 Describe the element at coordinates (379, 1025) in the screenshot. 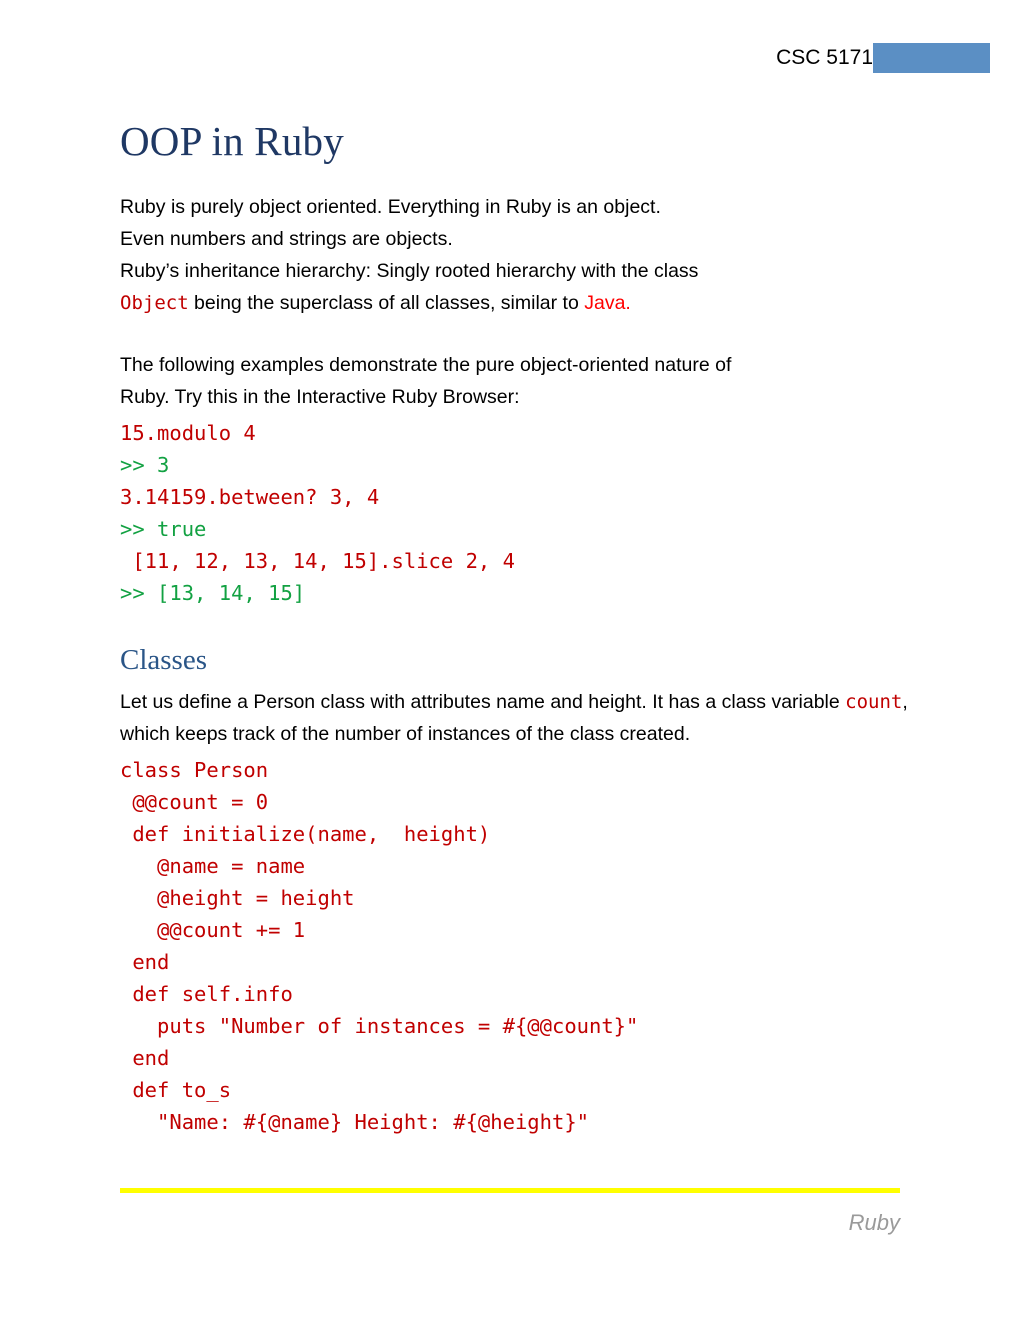

I see `person-code-line-8: puts "Number of instances = #{@@count}"` at that location.